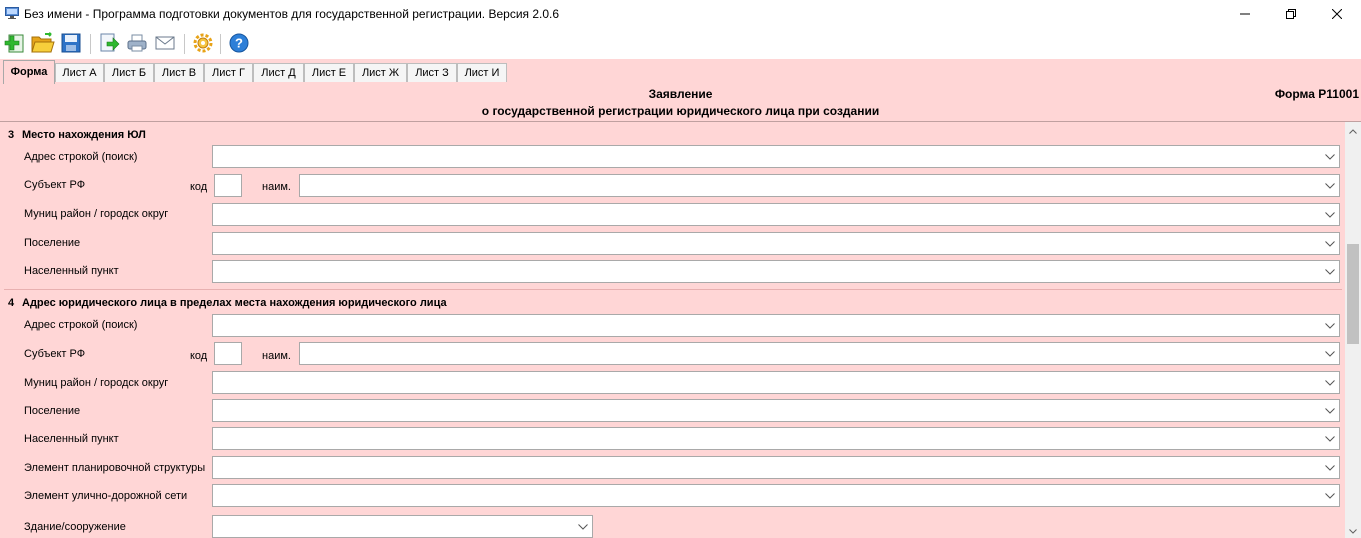  I want to click on export-button, so click(109, 44).